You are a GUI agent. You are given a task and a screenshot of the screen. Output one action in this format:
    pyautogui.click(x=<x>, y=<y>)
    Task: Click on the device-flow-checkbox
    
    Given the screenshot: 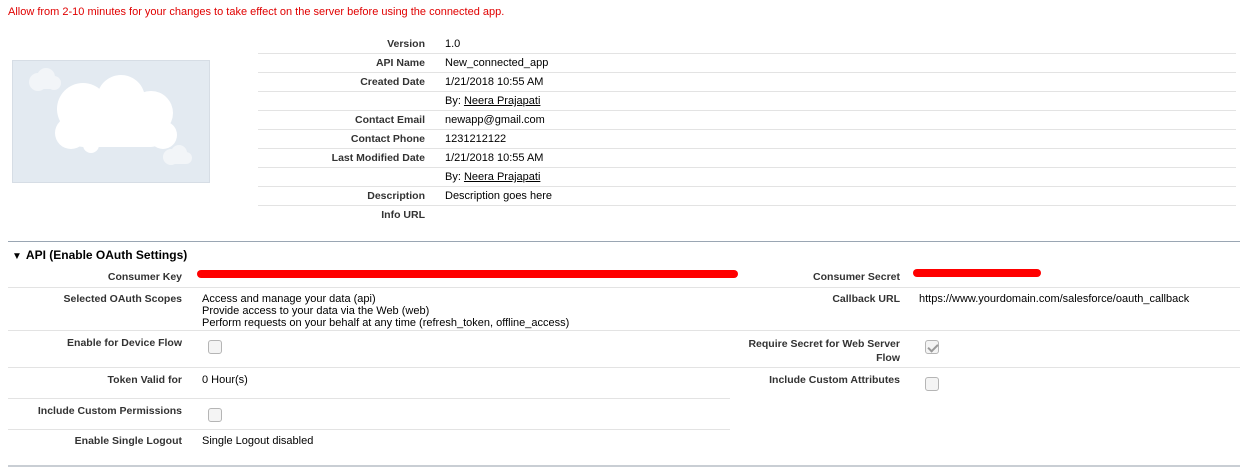 What is the action you would take?
    pyautogui.click(x=215, y=347)
    